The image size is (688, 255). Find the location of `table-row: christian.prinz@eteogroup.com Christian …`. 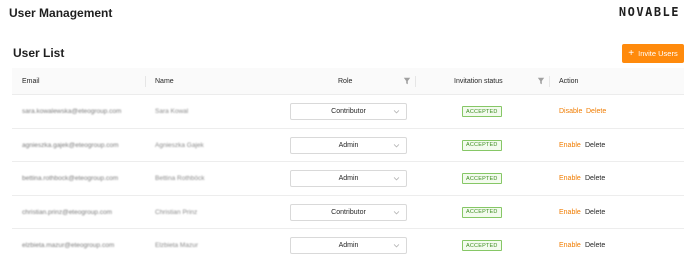

table-row: christian.prinz@eteogroup.com Christian … is located at coordinates (348, 212).